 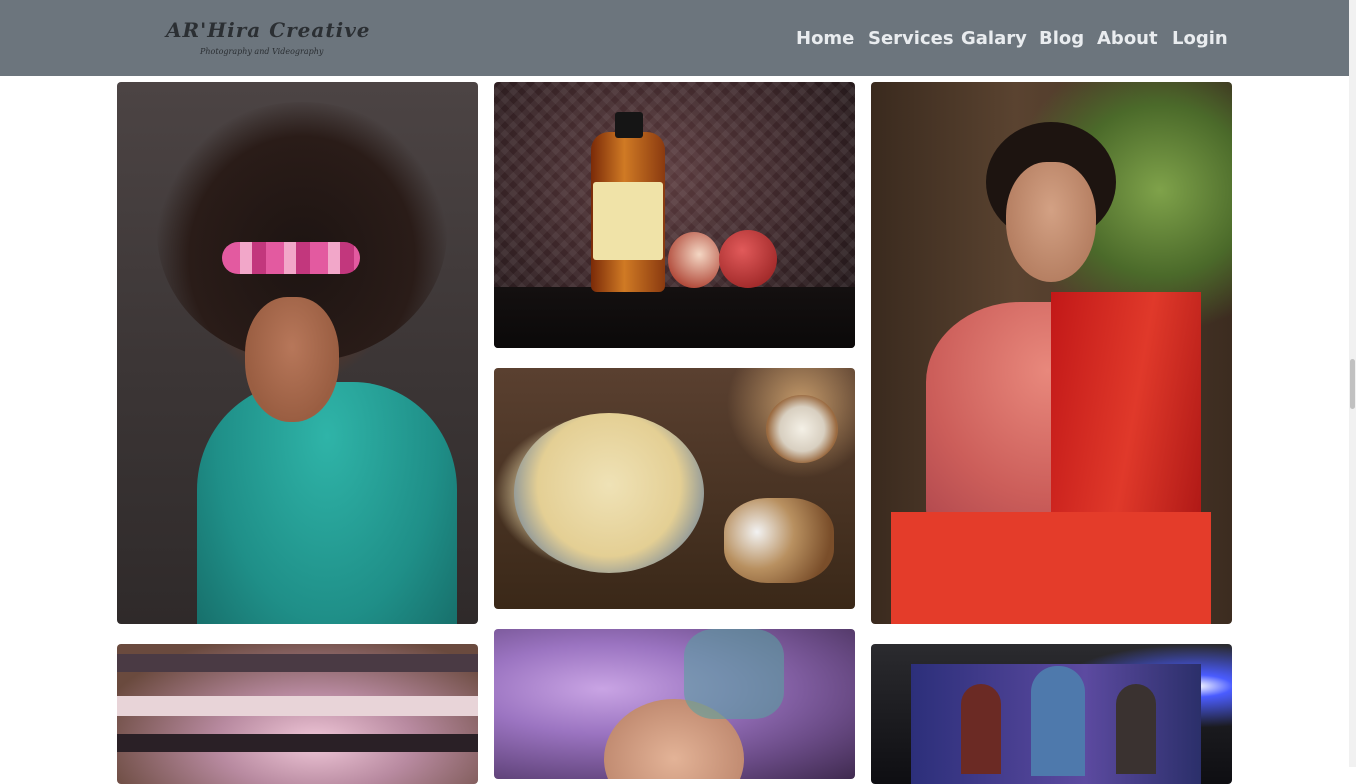 I want to click on brand-name: AR'Hira Creative, so click(x=268, y=30).